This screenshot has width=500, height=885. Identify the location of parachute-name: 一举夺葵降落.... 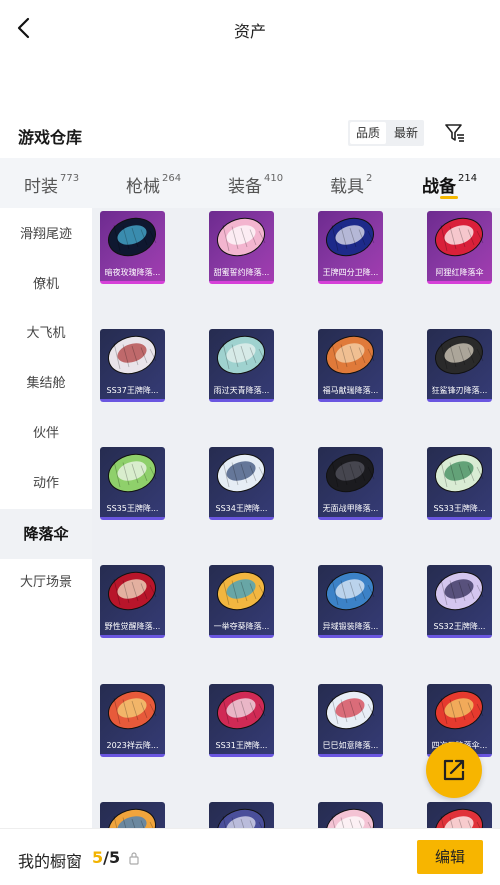
(241, 626).